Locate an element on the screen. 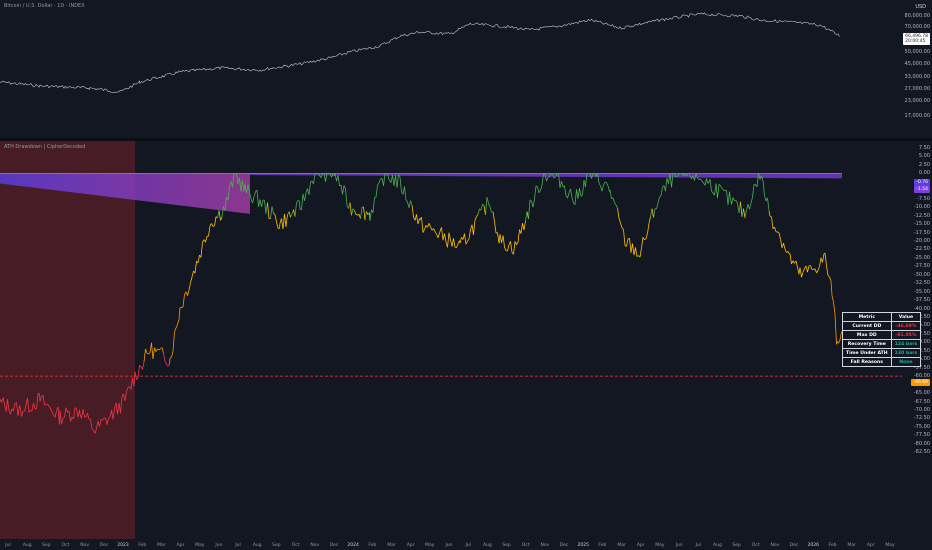 The width and height of the screenshot is (932, 550). metric-label: Max DD is located at coordinates (867, 335).